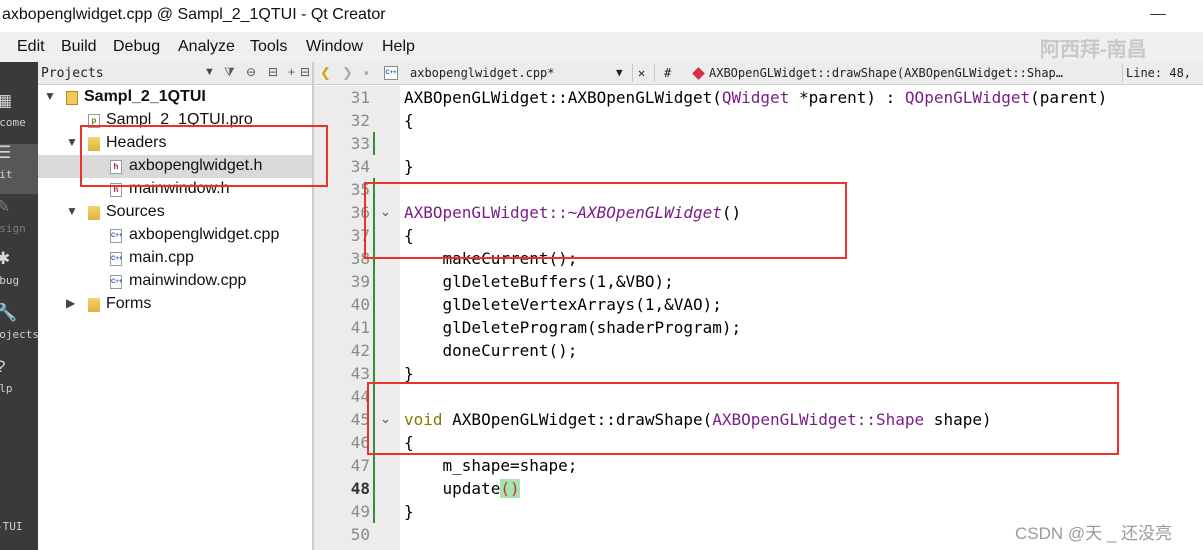  I want to click on watermark-bottom: CSDN @天 _ 还没亮, so click(1094, 533).